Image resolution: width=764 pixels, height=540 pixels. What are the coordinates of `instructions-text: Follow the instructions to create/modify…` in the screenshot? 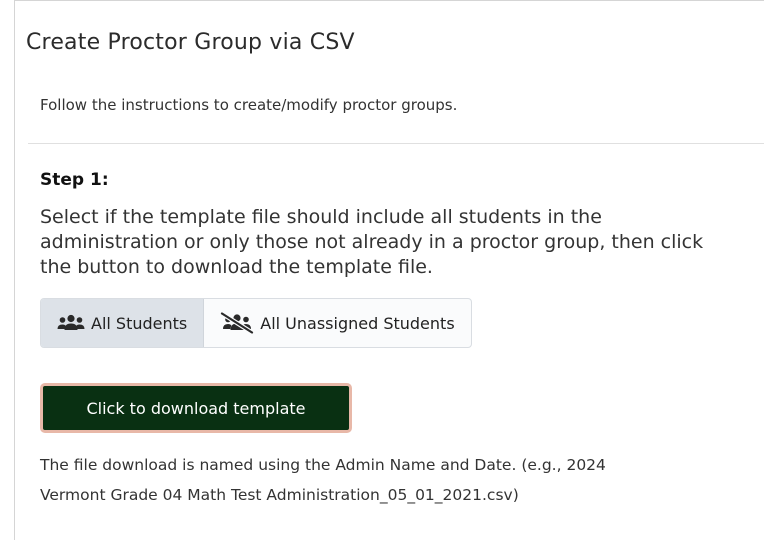 It's located at (249, 105).